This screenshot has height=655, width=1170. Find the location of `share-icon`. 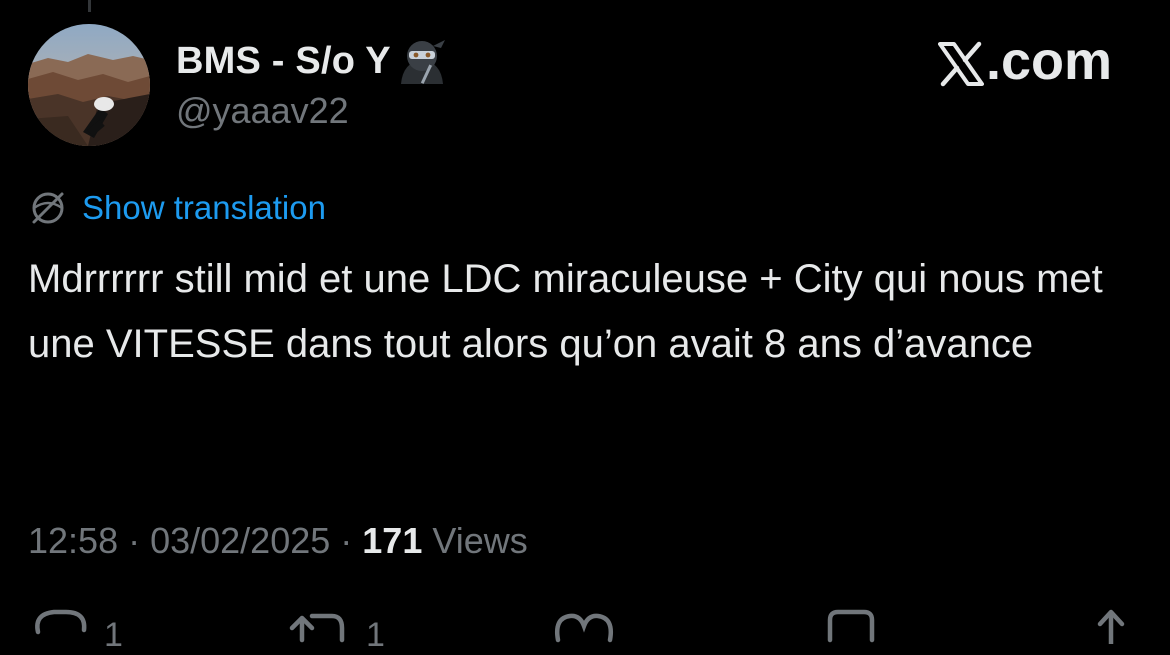

share-icon is located at coordinates (1111, 626).